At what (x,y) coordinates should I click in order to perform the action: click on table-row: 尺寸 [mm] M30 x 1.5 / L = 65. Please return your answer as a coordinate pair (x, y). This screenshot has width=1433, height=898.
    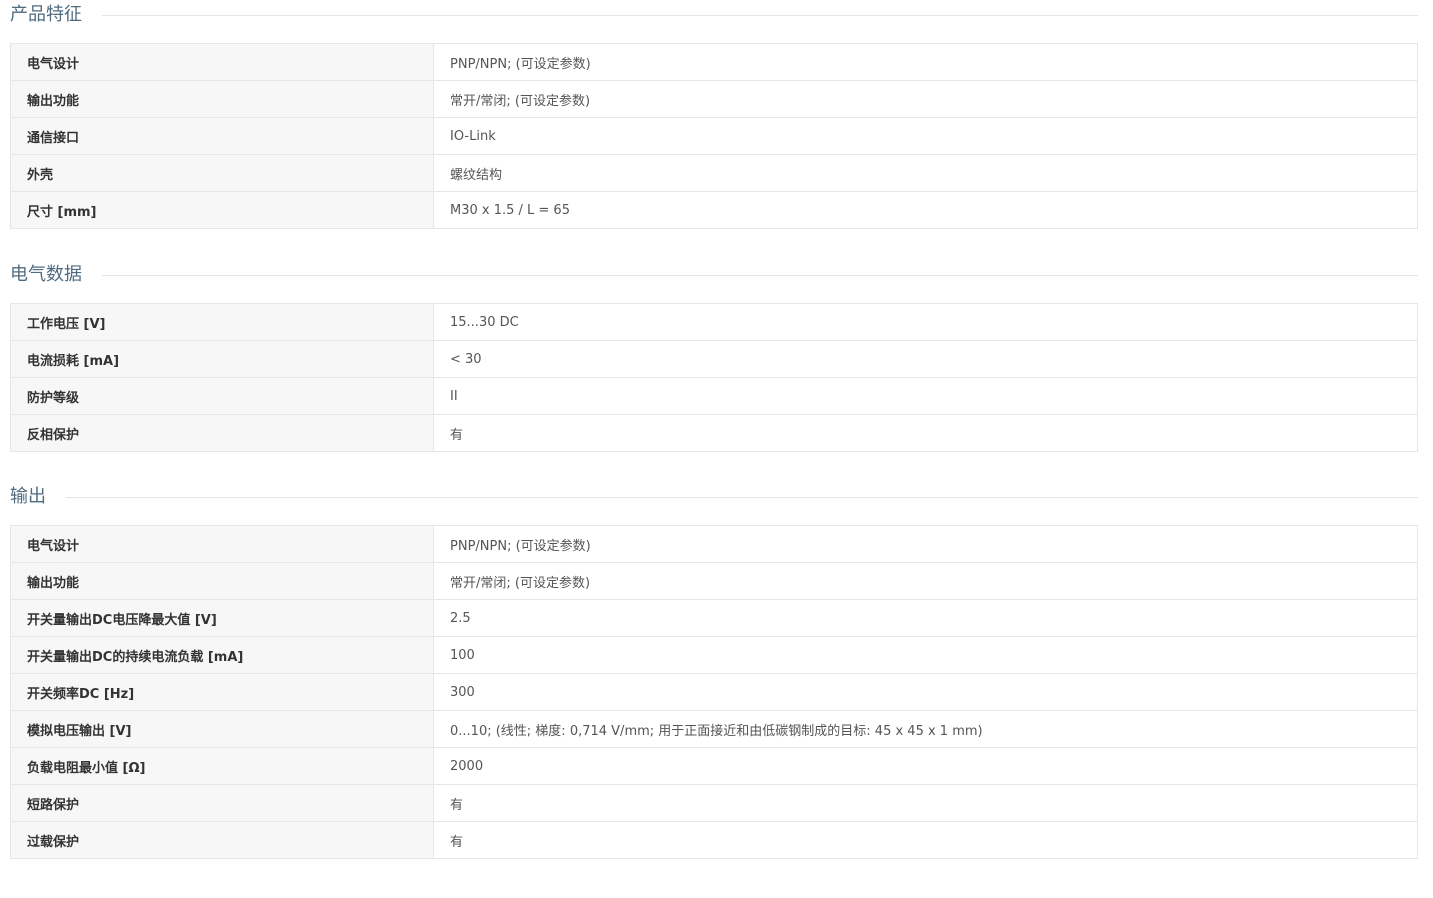
    Looking at the image, I should click on (714, 210).